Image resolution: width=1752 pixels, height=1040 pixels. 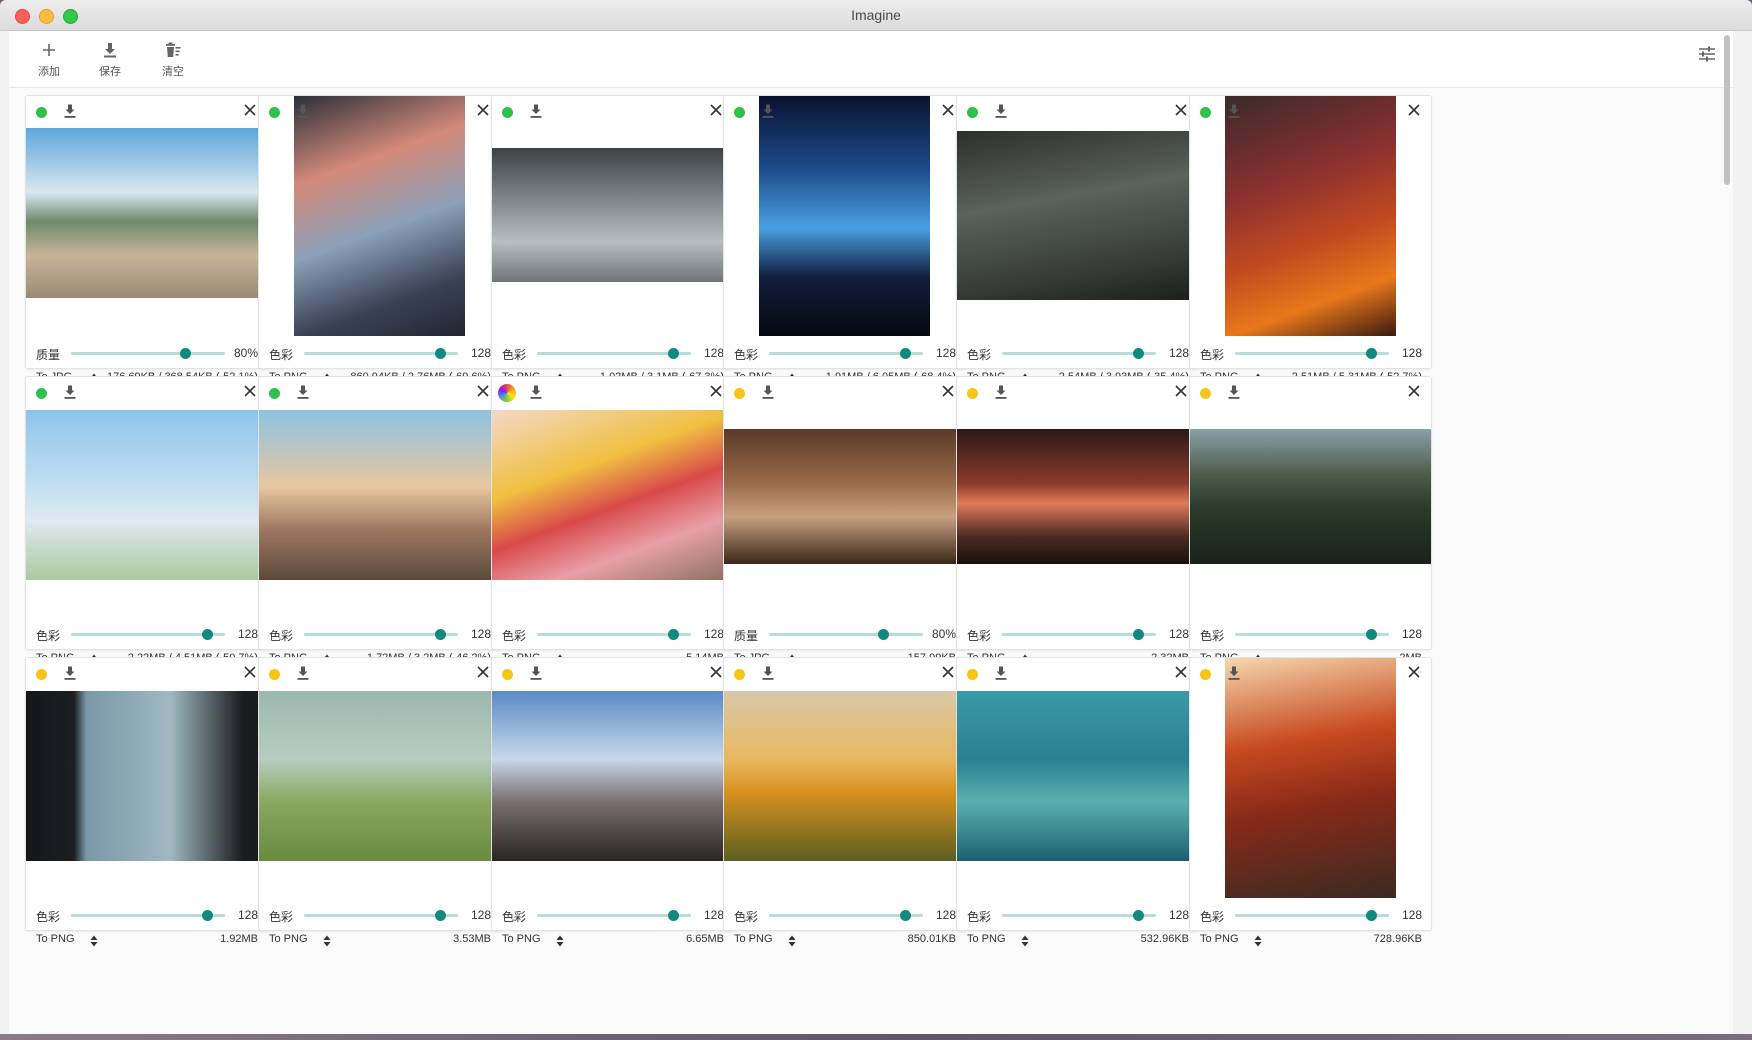 I want to click on scrollbar-thumb, so click(x=1727, y=110).